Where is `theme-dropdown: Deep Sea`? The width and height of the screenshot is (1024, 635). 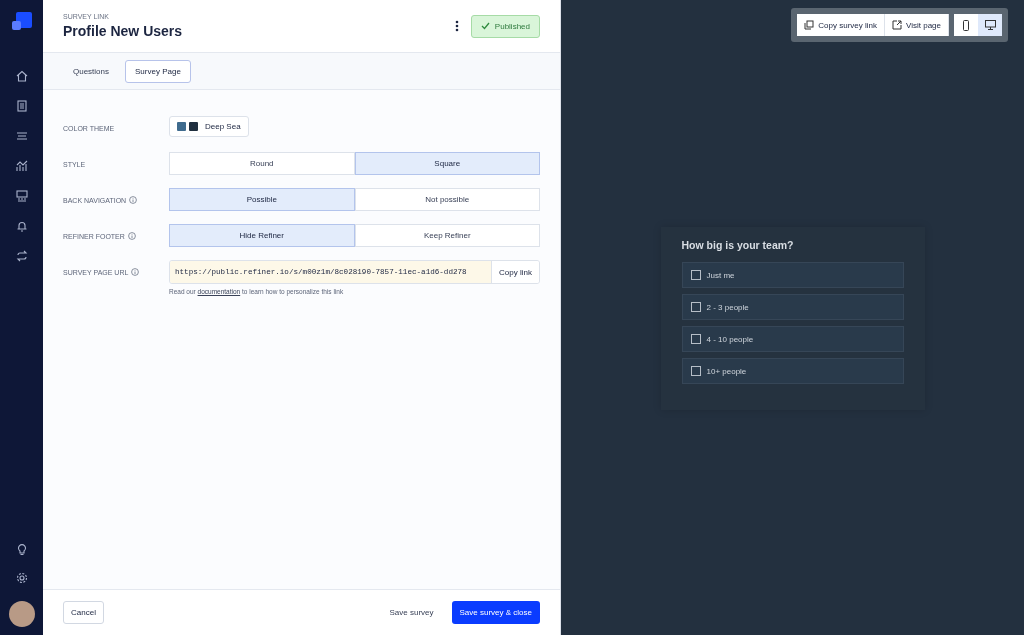
theme-dropdown: Deep Sea is located at coordinates (209, 126).